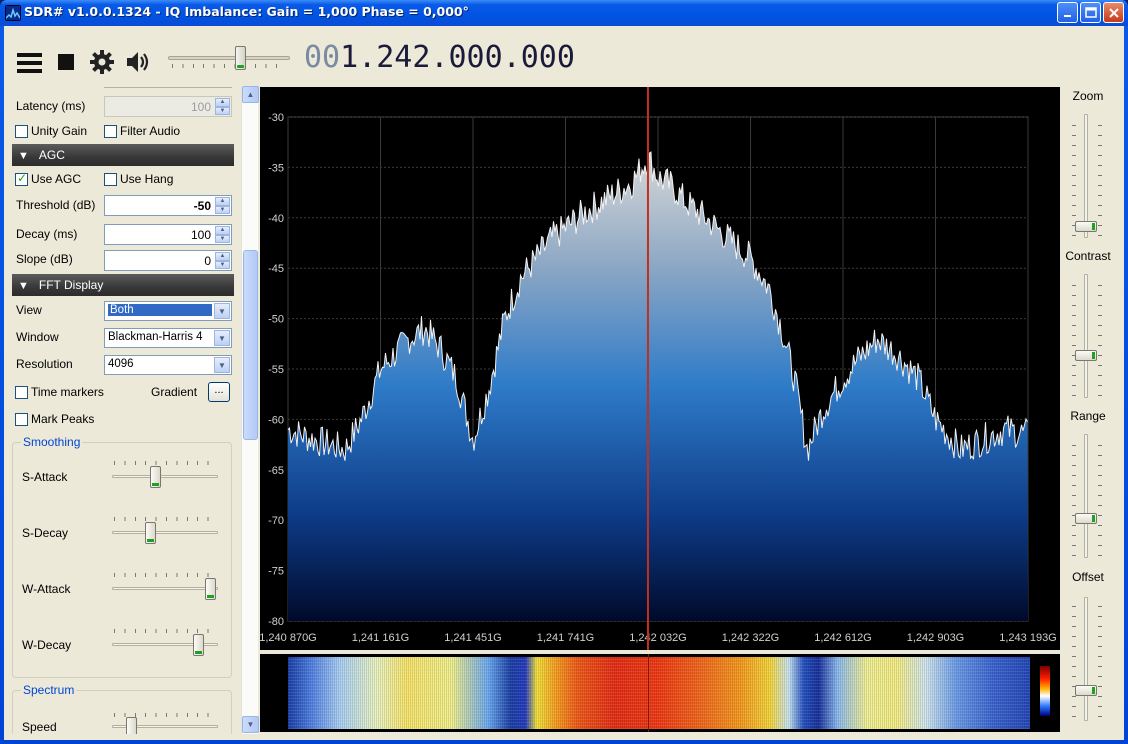 The image size is (1128, 744). Describe the element at coordinates (63, 419) in the screenshot. I see `mark-peaks-label: Mark Peaks` at that location.